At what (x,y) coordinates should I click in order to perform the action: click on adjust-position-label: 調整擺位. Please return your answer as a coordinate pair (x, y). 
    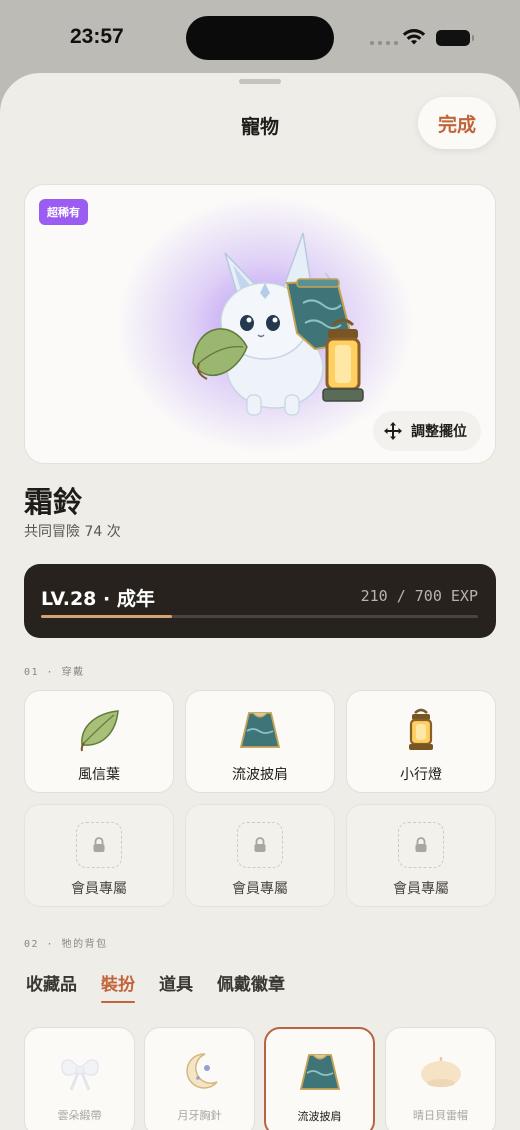
    Looking at the image, I should click on (439, 432).